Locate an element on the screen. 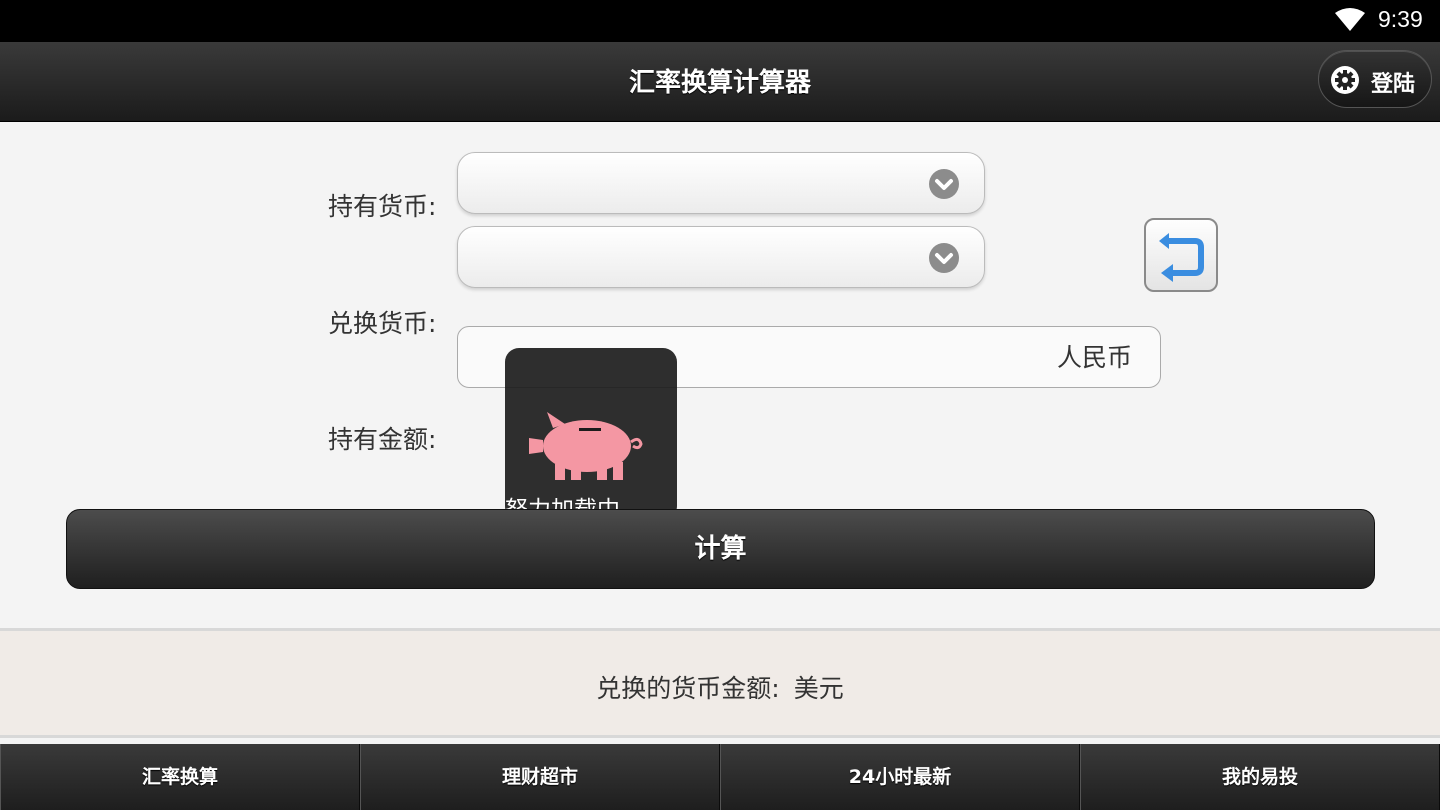  result-label: 兑换的货币金额: is located at coordinates (688, 688).